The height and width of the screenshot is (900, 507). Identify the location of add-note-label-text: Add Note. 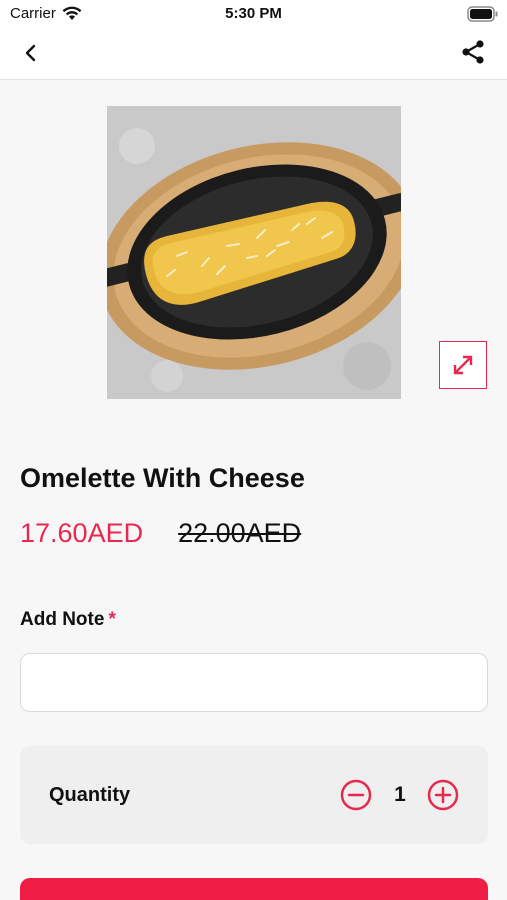
(62, 619).